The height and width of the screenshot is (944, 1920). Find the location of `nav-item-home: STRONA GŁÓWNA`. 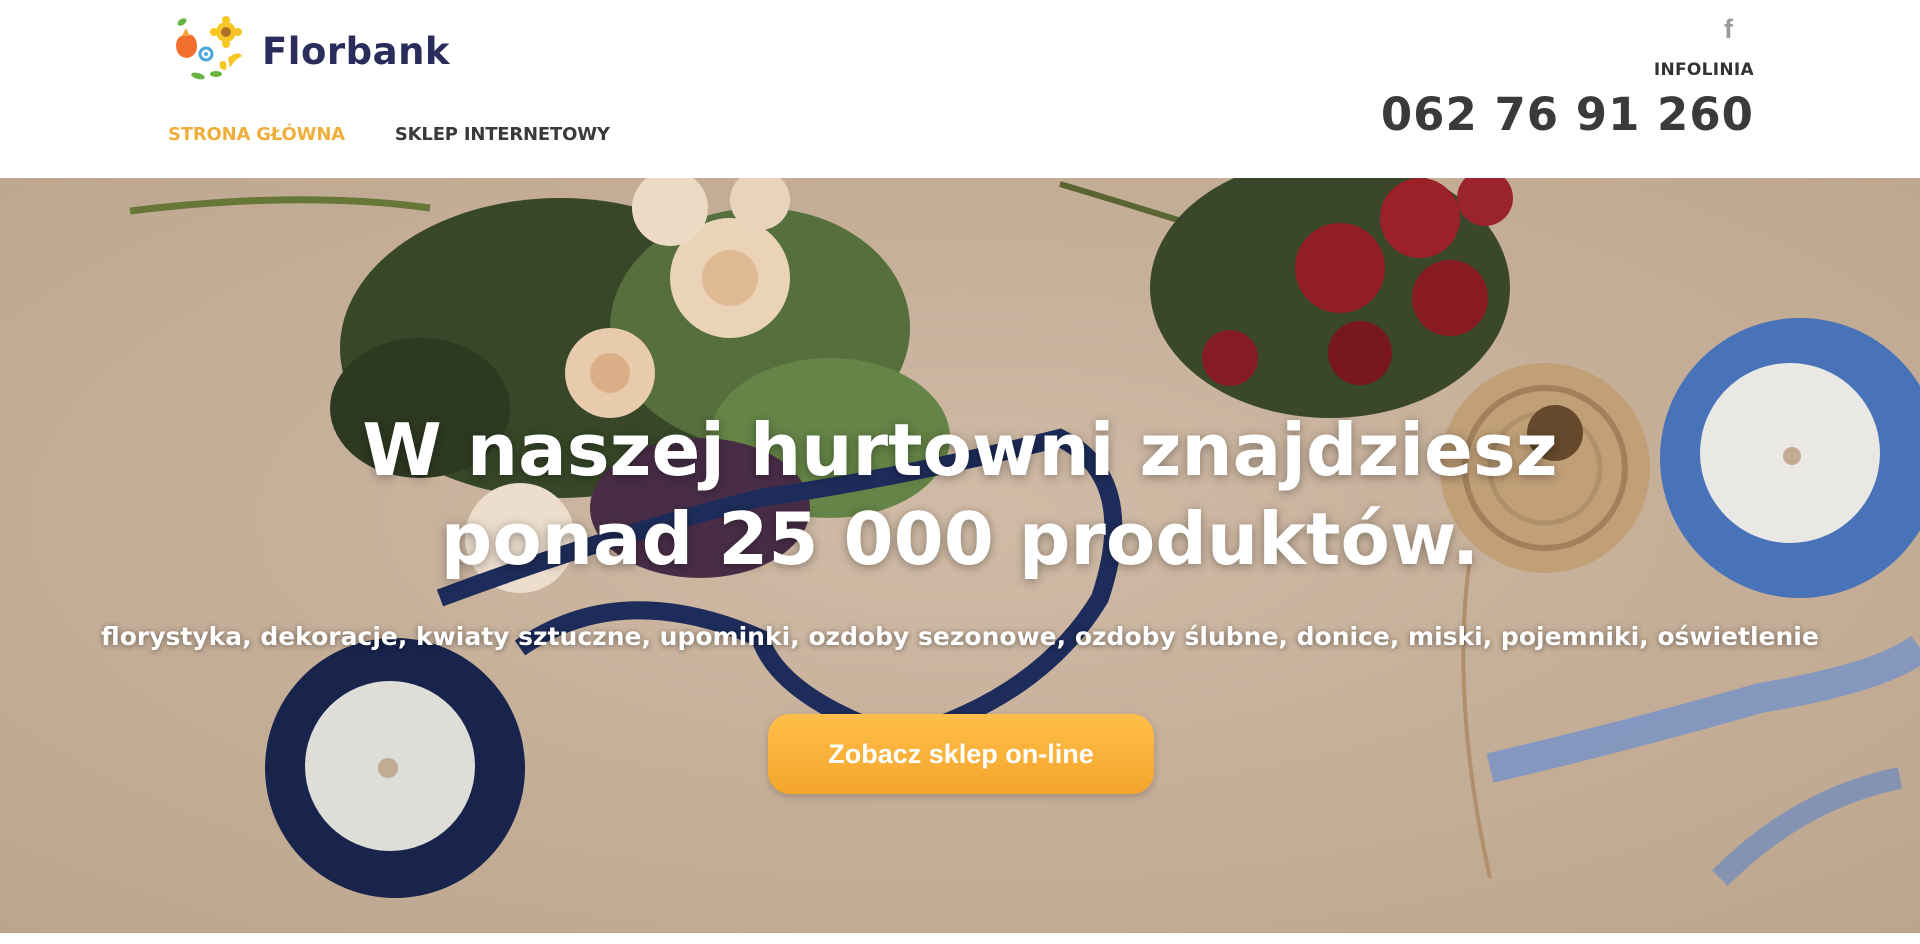

nav-item-home: STRONA GŁÓWNA is located at coordinates (256, 134).